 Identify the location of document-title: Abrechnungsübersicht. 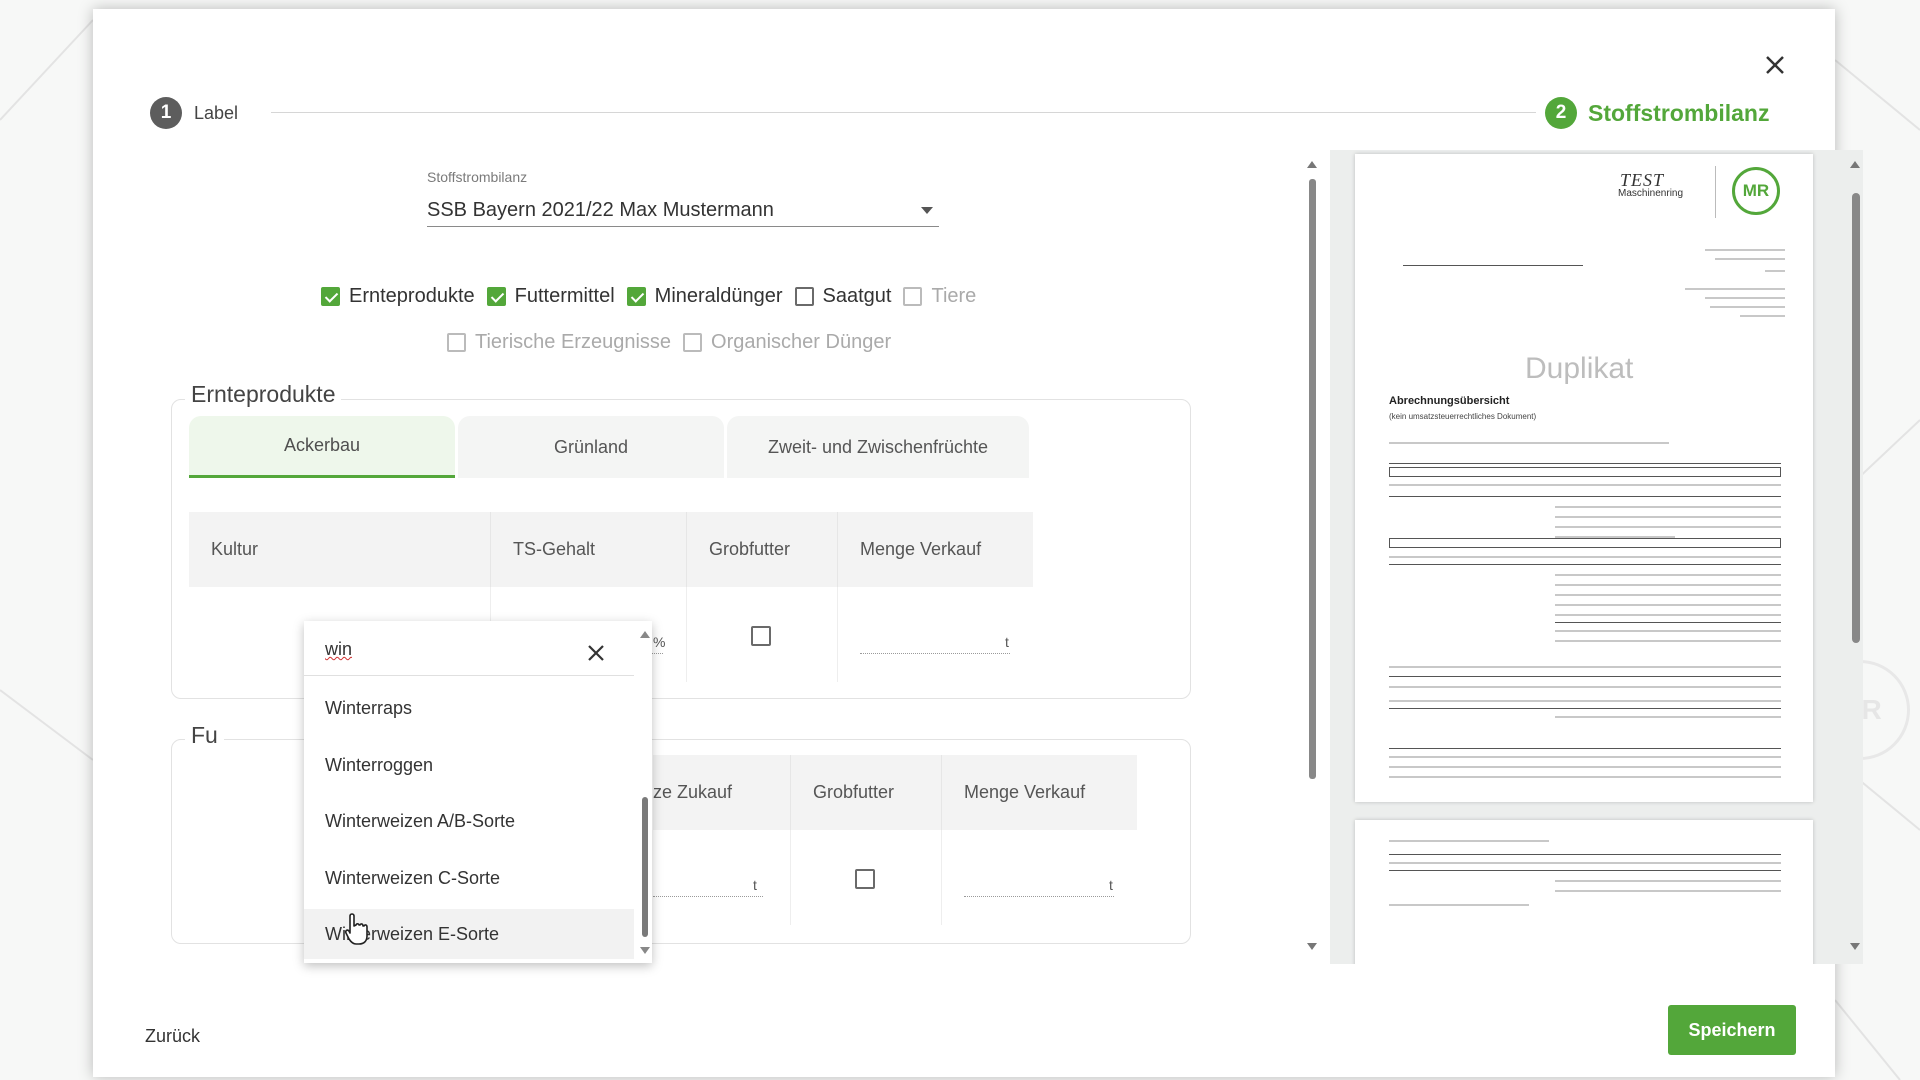
(1449, 401).